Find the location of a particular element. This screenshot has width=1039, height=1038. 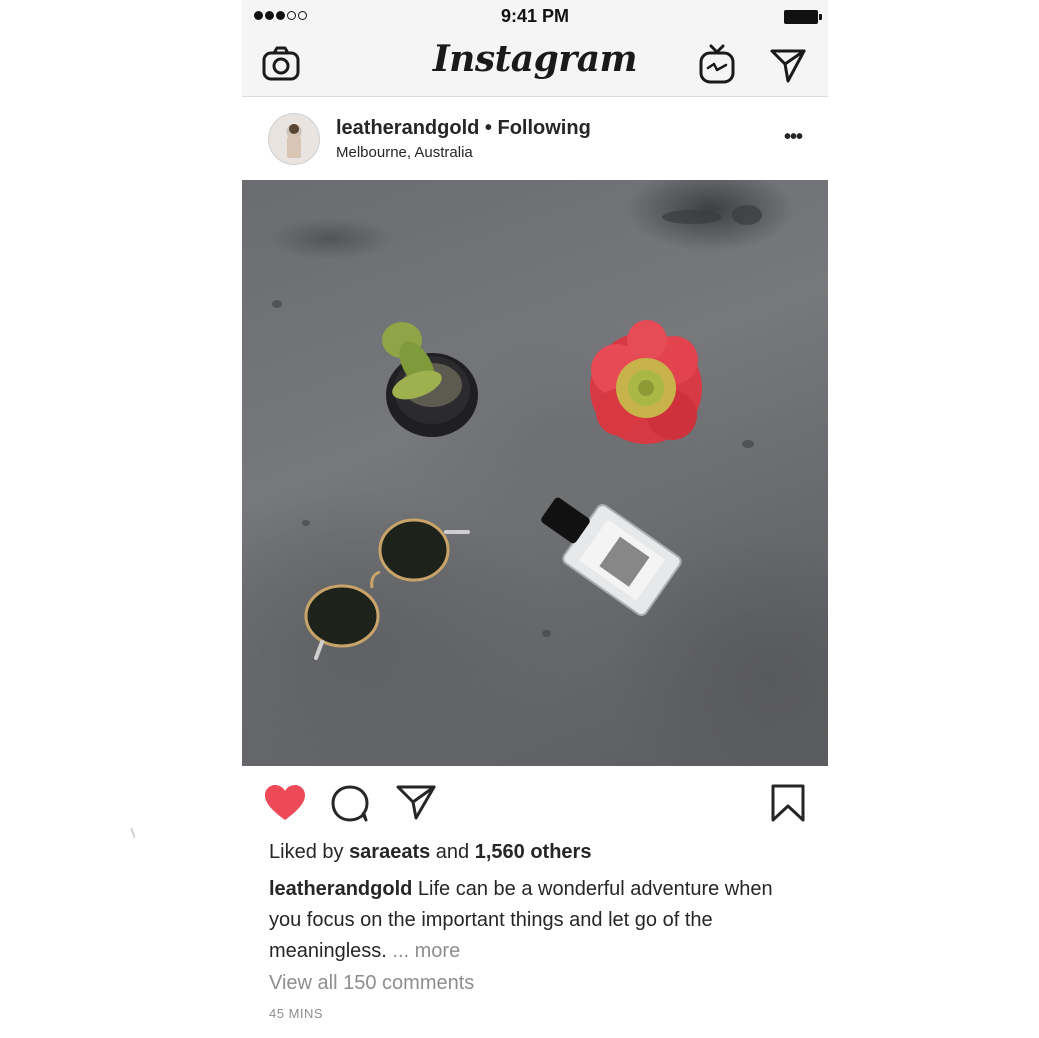

caption-more-link: ... more is located at coordinates (423, 951).